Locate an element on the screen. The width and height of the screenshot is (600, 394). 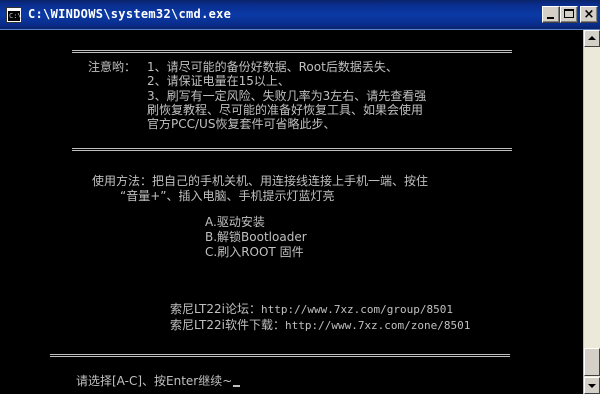
scroll-down-button is located at coordinates (592, 385).